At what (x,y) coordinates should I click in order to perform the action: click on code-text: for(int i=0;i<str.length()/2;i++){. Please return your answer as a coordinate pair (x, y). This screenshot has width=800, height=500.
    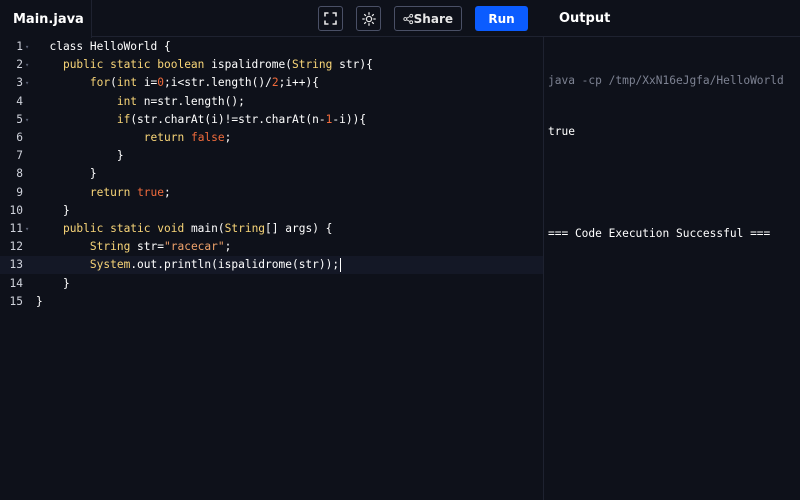
    Looking at the image, I should click on (177, 83).